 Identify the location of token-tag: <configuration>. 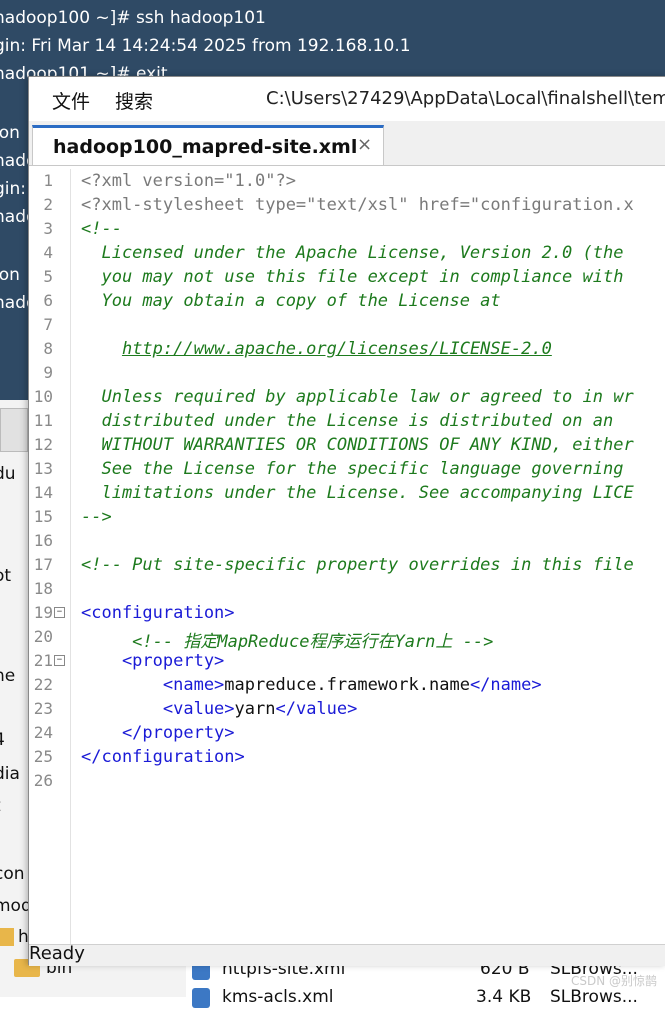
(158, 613).